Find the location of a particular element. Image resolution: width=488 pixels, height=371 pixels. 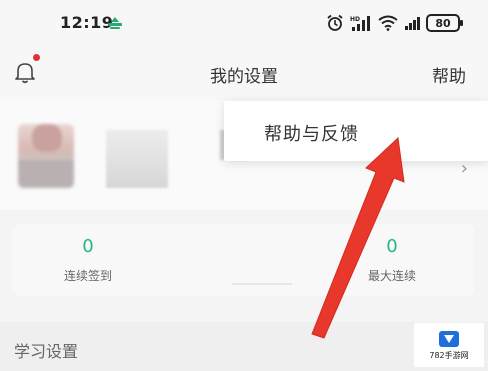

help-dropdown-menu: 帮助与反馈 is located at coordinates (356, 131).